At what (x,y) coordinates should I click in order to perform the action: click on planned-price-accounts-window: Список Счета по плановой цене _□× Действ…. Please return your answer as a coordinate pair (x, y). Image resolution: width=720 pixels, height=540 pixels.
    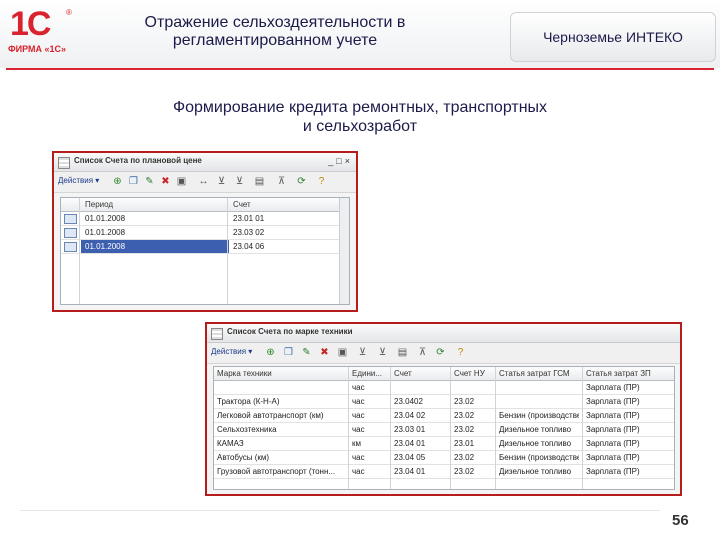
    Looking at the image, I should click on (205, 231).